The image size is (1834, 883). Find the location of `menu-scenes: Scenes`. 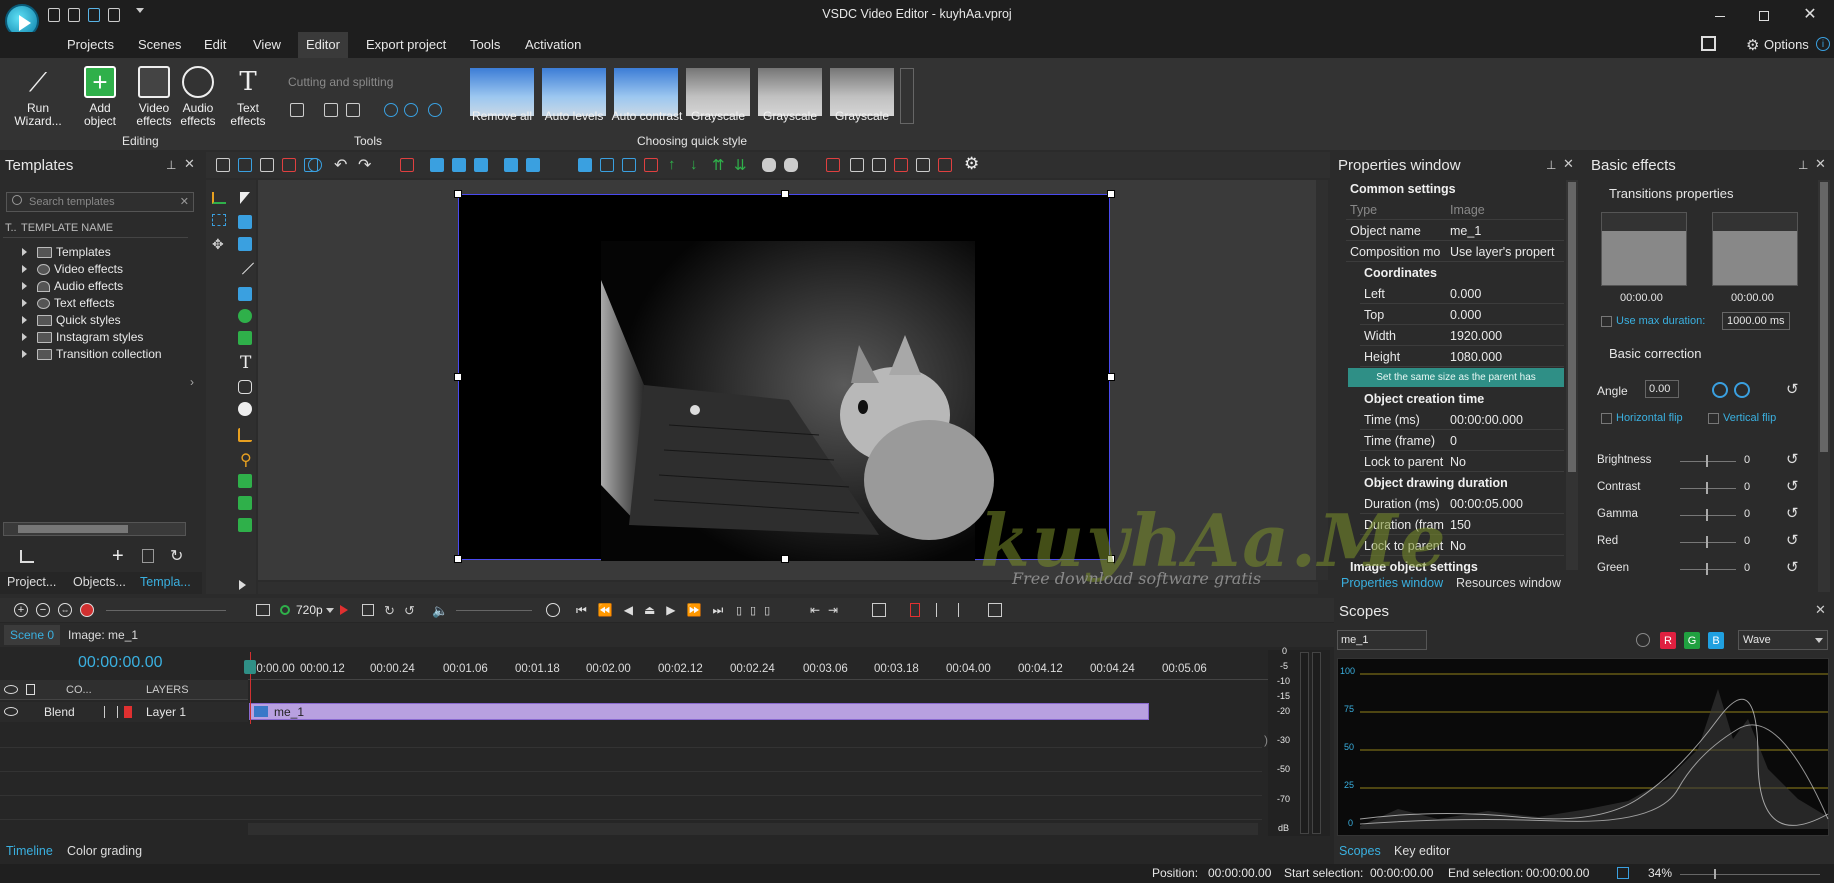

menu-scenes: Scenes is located at coordinates (159, 44).